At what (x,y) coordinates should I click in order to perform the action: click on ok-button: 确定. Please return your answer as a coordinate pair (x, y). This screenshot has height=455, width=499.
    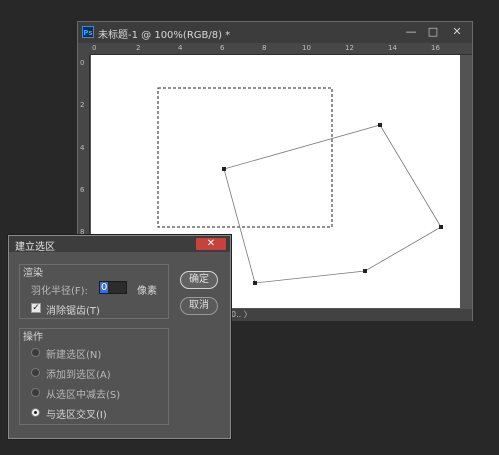
    Looking at the image, I should click on (199, 280).